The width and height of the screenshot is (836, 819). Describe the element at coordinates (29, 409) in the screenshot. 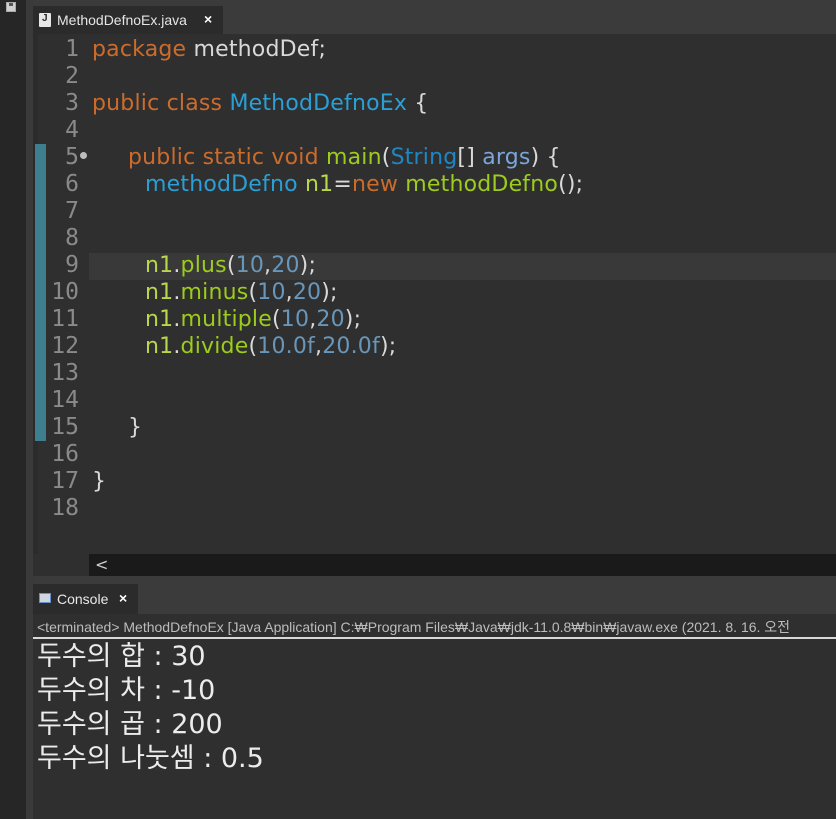

I see `vertical-separator` at that location.